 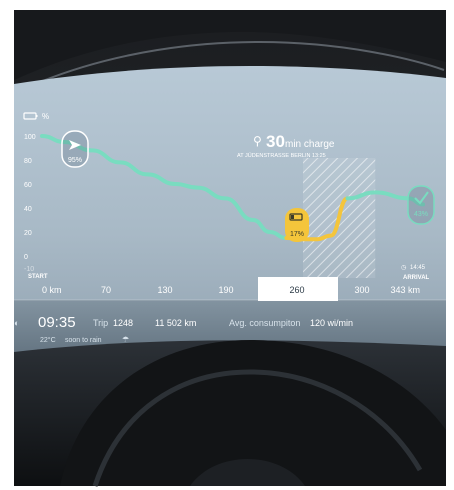 What do you see at coordinates (225, 290) in the screenshot?
I see `x-tick-label: 190` at bounding box center [225, 290].